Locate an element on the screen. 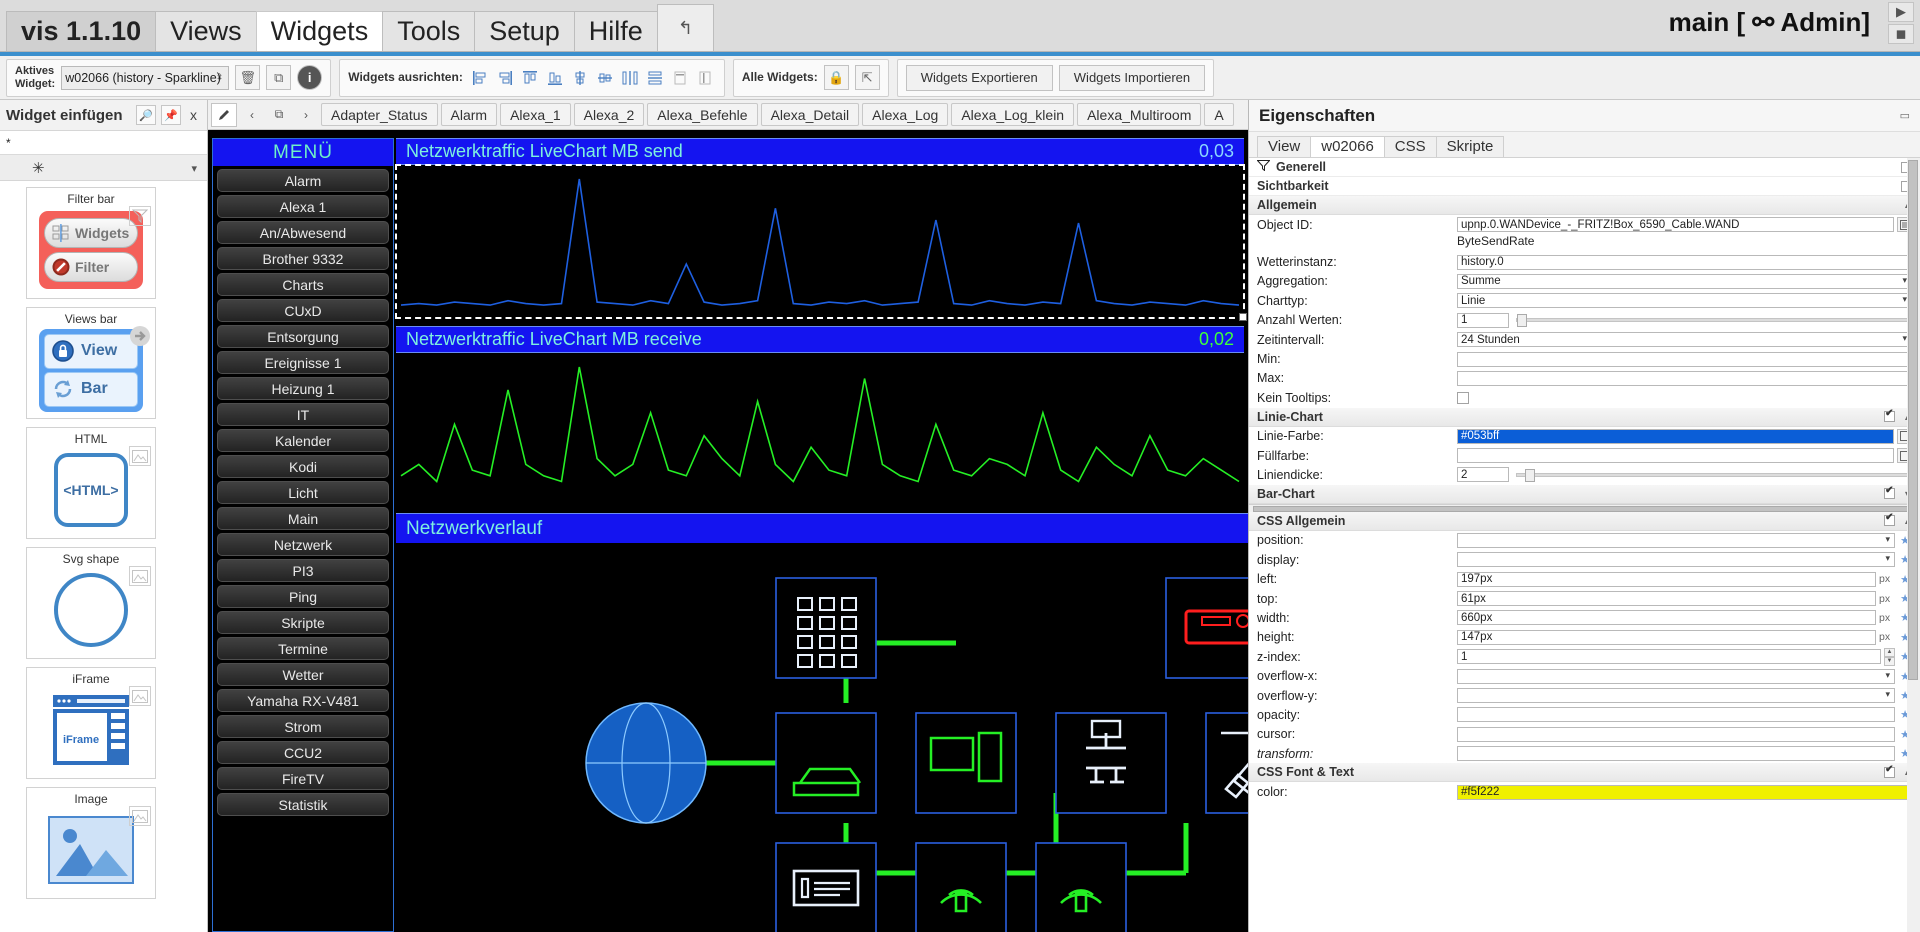 The image size is (1920, 932). zindex-input: 1 is located at coordinates (1669, 657).